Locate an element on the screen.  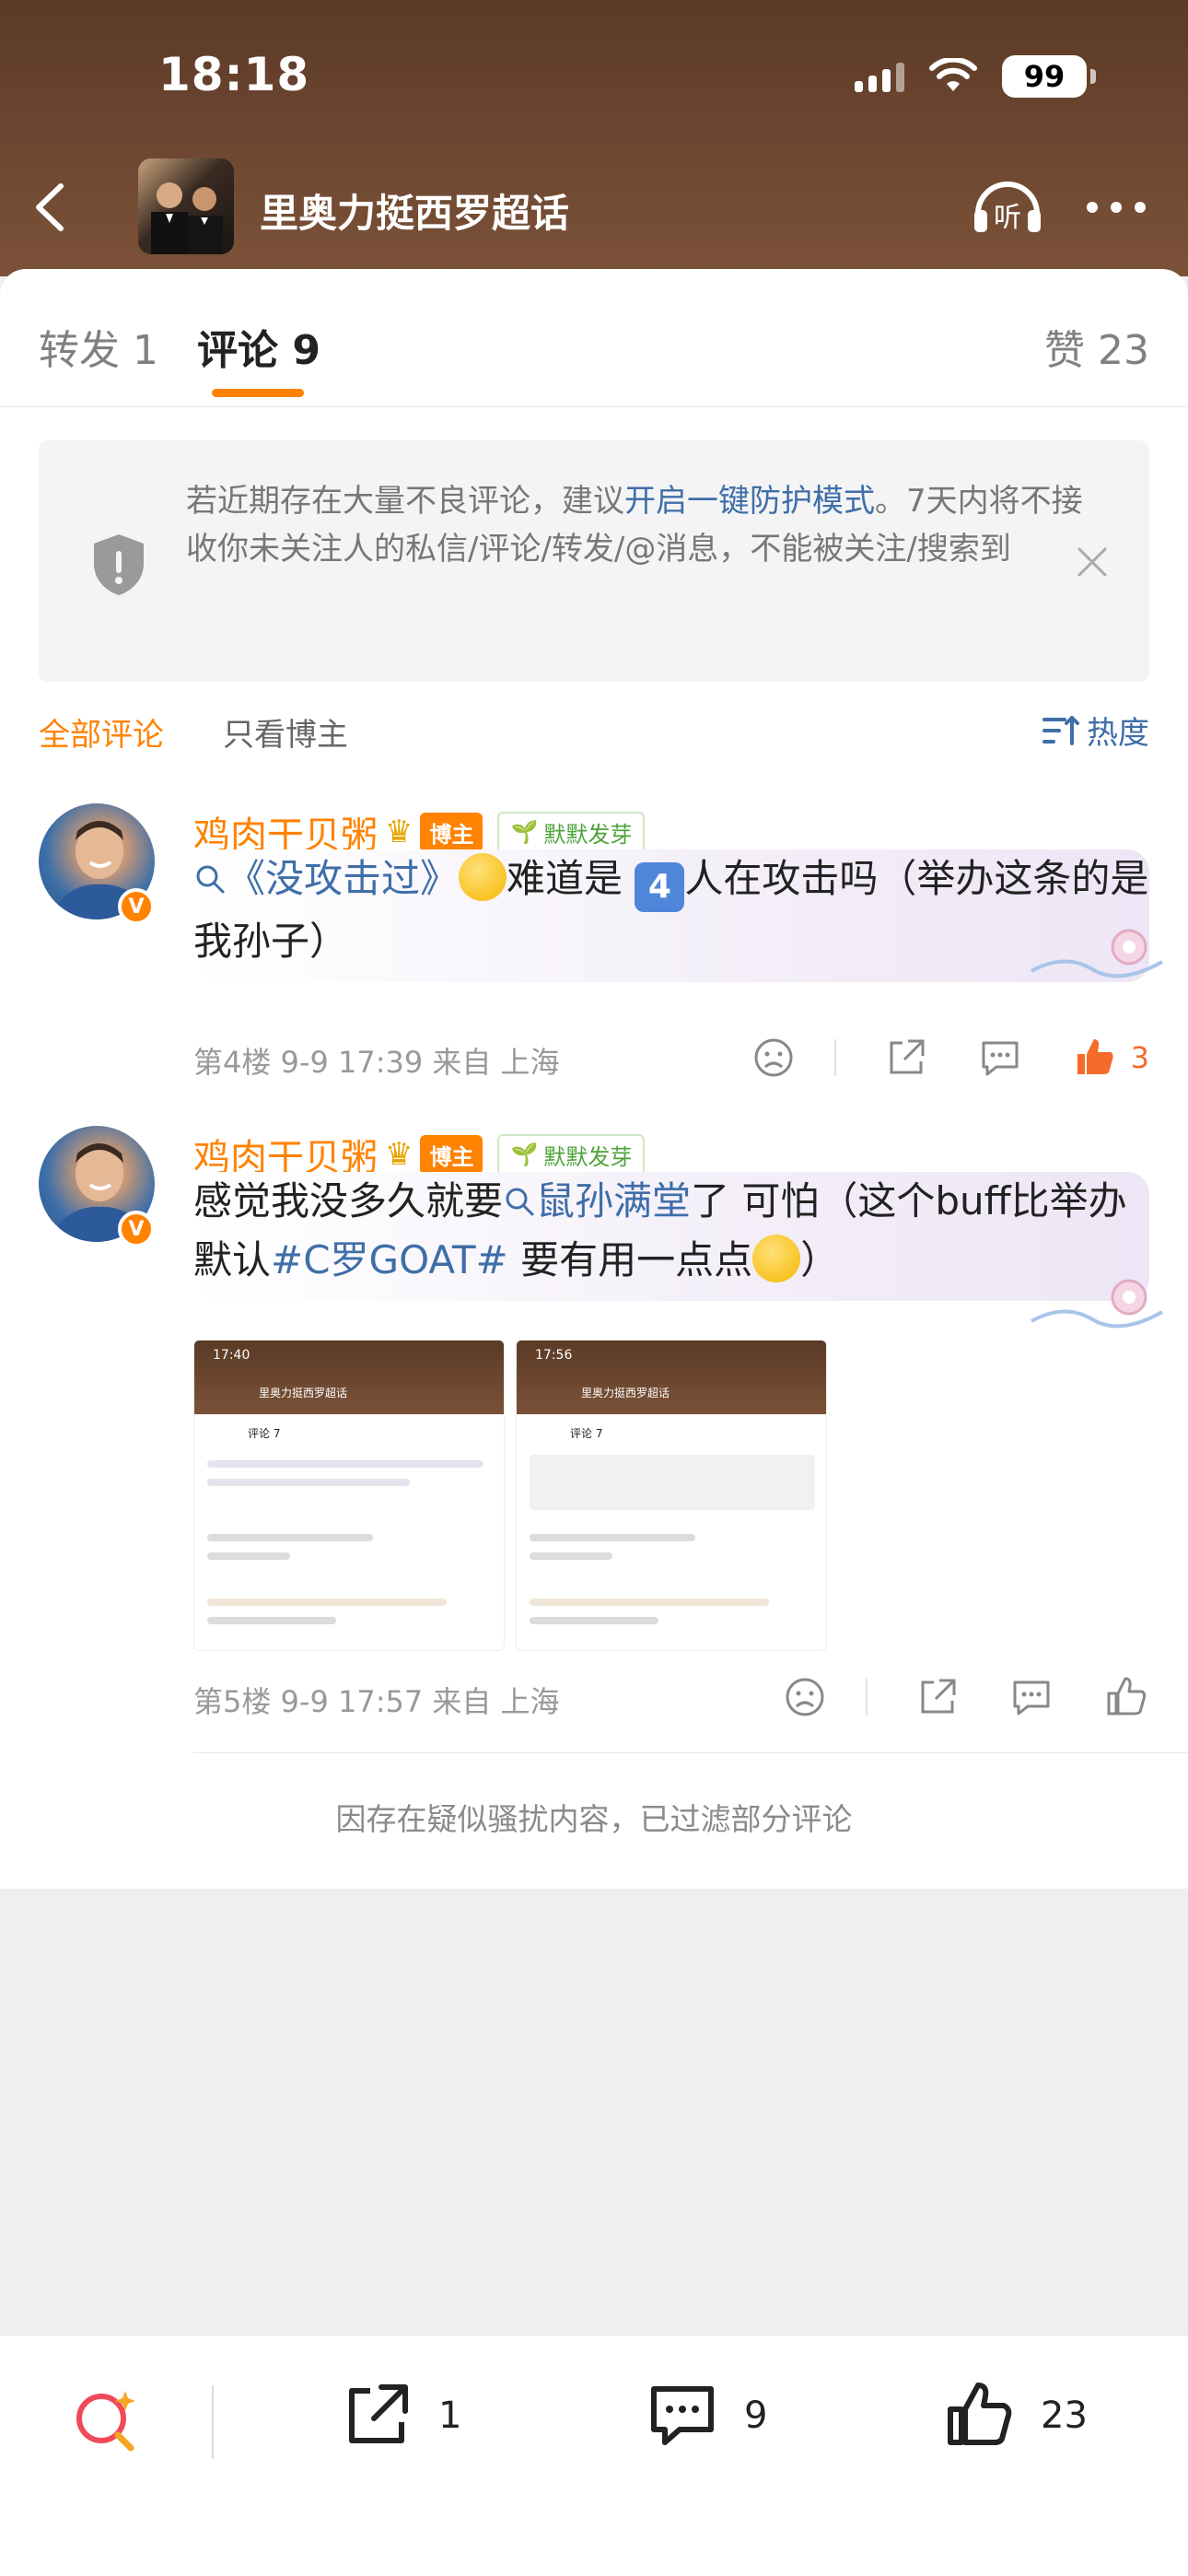
tab-indicator is located at coordinates (258, 393).